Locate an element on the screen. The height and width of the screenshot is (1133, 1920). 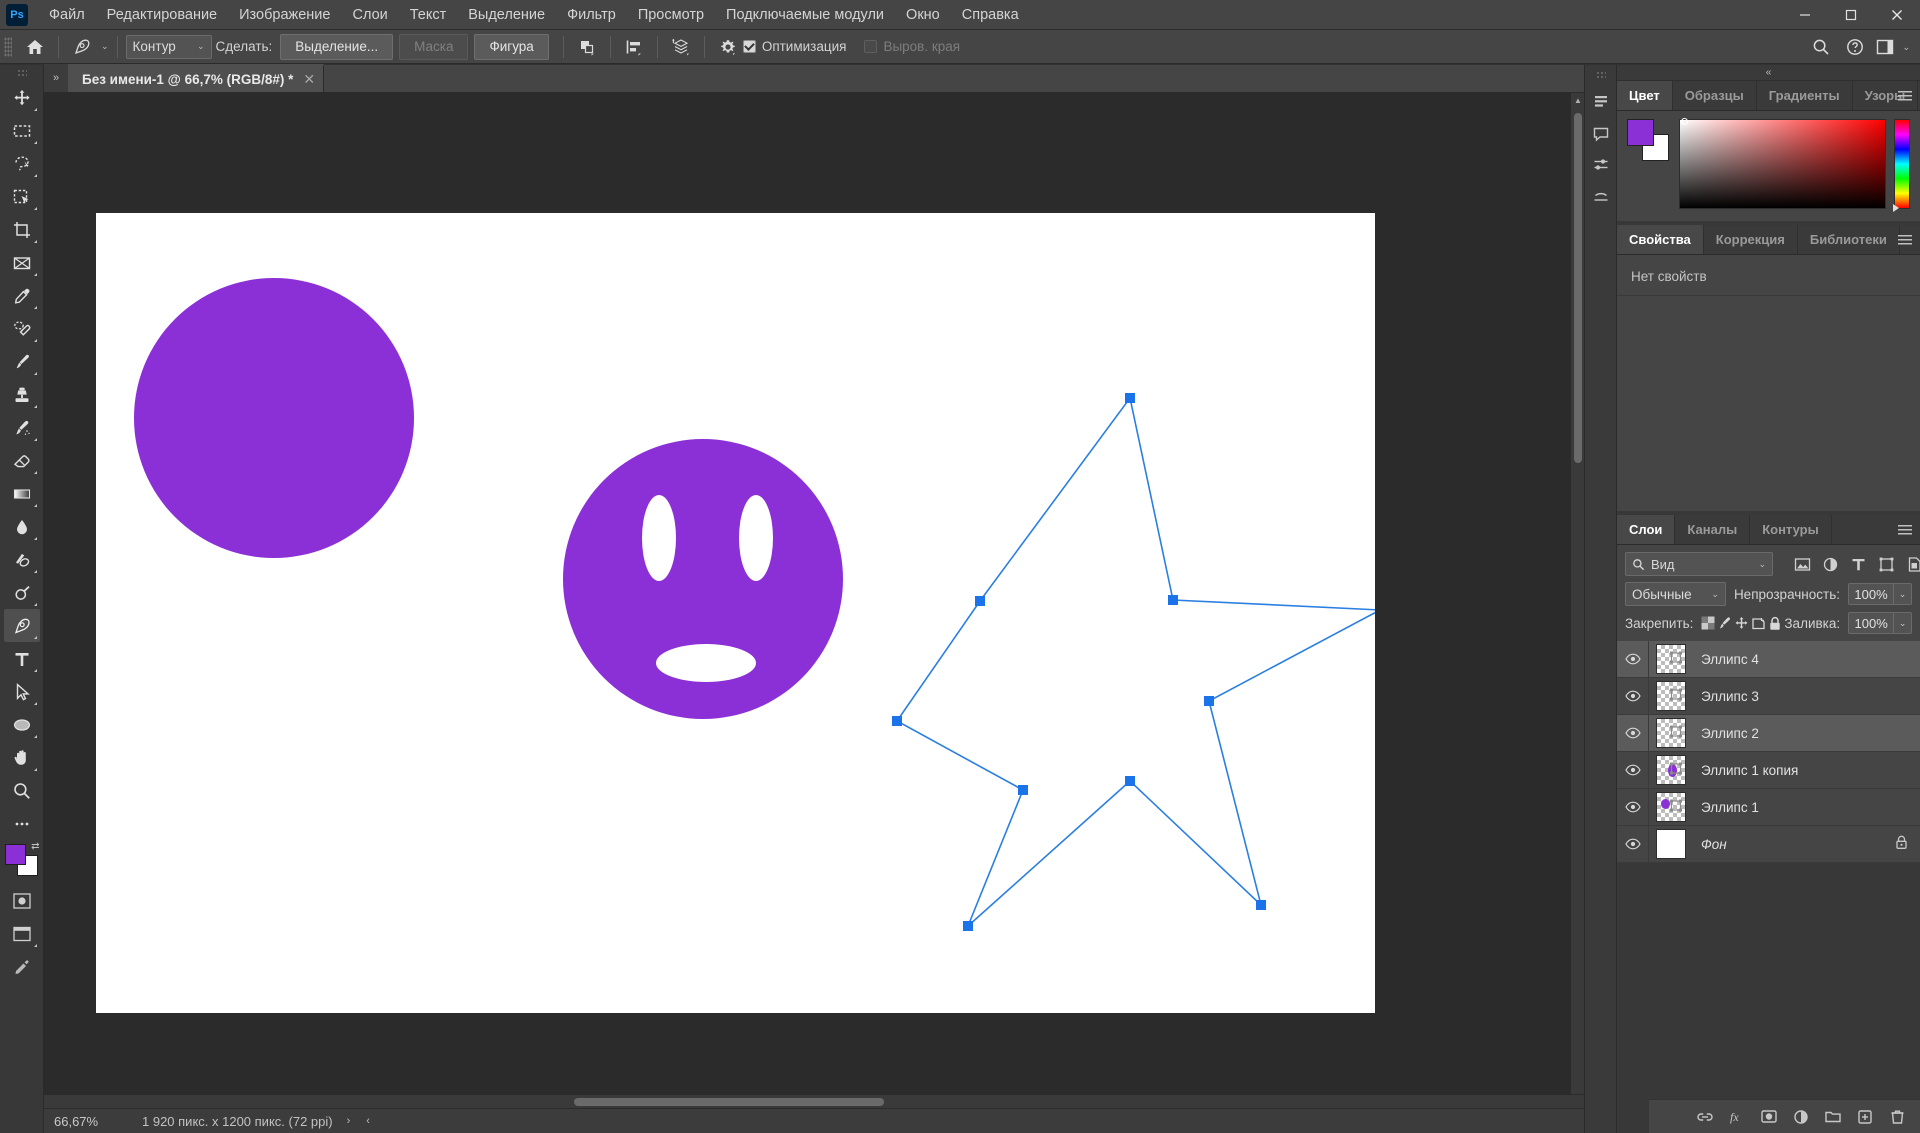
opacity-value: 100% is located at coordinates (1871, 594).